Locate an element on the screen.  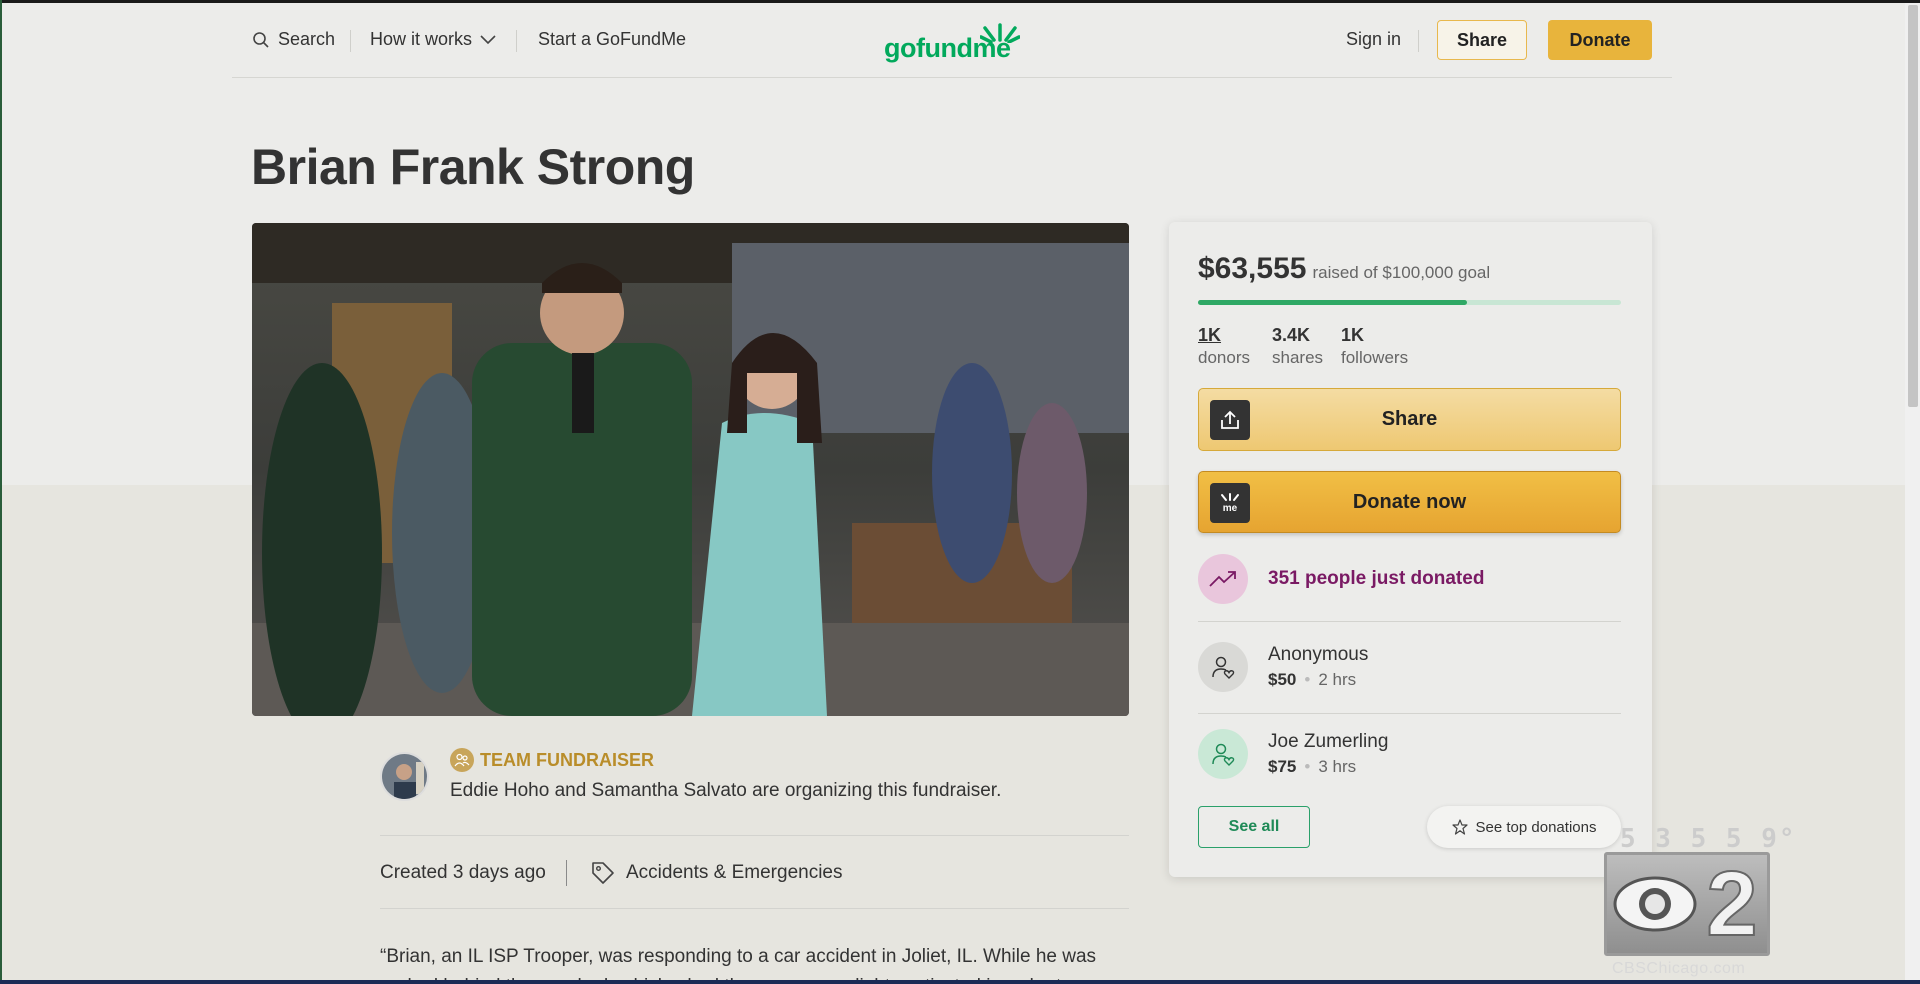
see-all-button: See all is located at coordinates (1254, 827).